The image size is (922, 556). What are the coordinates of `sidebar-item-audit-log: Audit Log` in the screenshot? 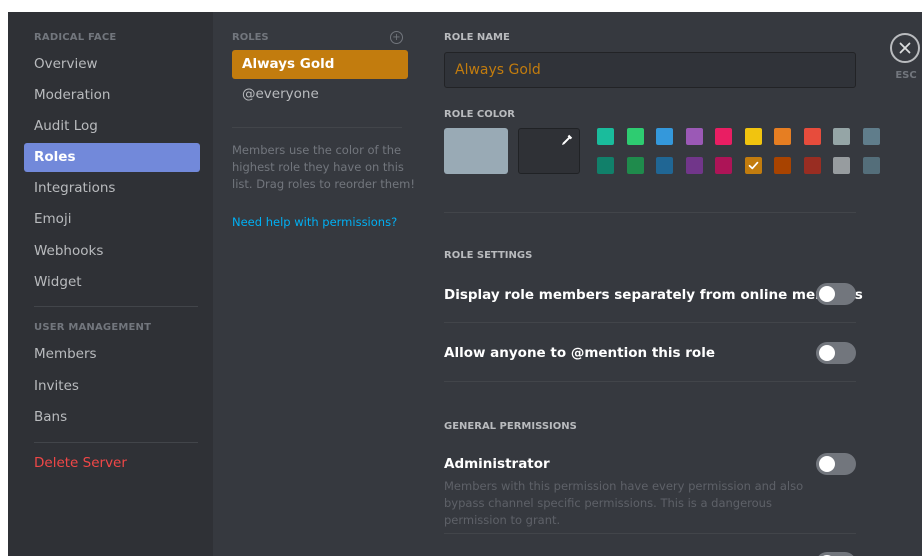 It's located at (112, 126).